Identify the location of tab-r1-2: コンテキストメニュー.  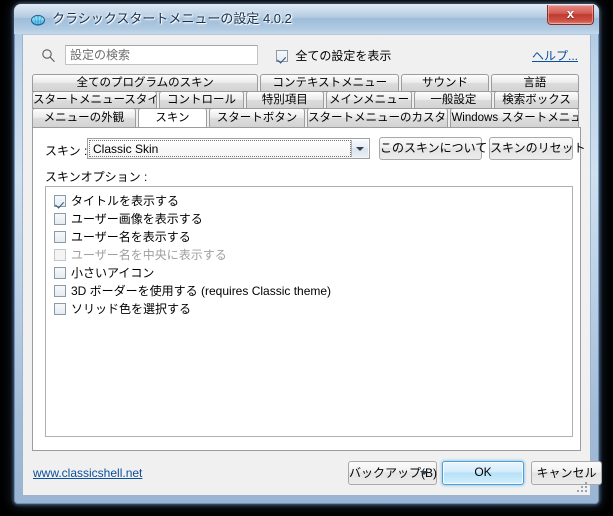
(330, 83).